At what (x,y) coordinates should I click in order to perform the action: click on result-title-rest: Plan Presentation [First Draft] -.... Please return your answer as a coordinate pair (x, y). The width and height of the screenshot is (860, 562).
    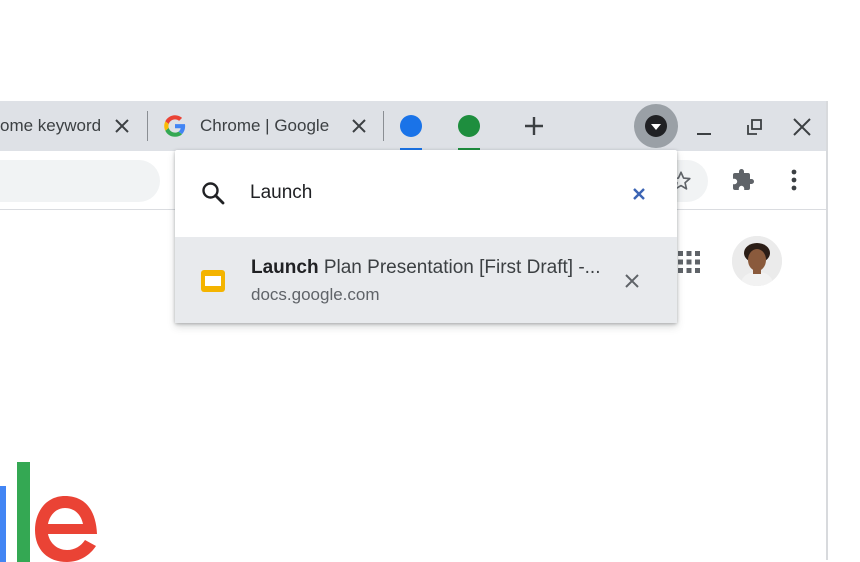
    Looking at the image, I should click on (459, 267).